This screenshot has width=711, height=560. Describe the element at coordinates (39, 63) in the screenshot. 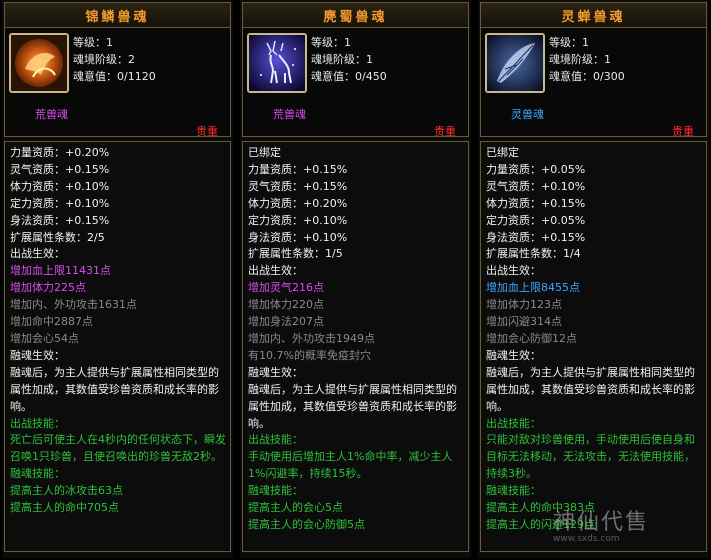

I see `koi-fish-icon` at that location.